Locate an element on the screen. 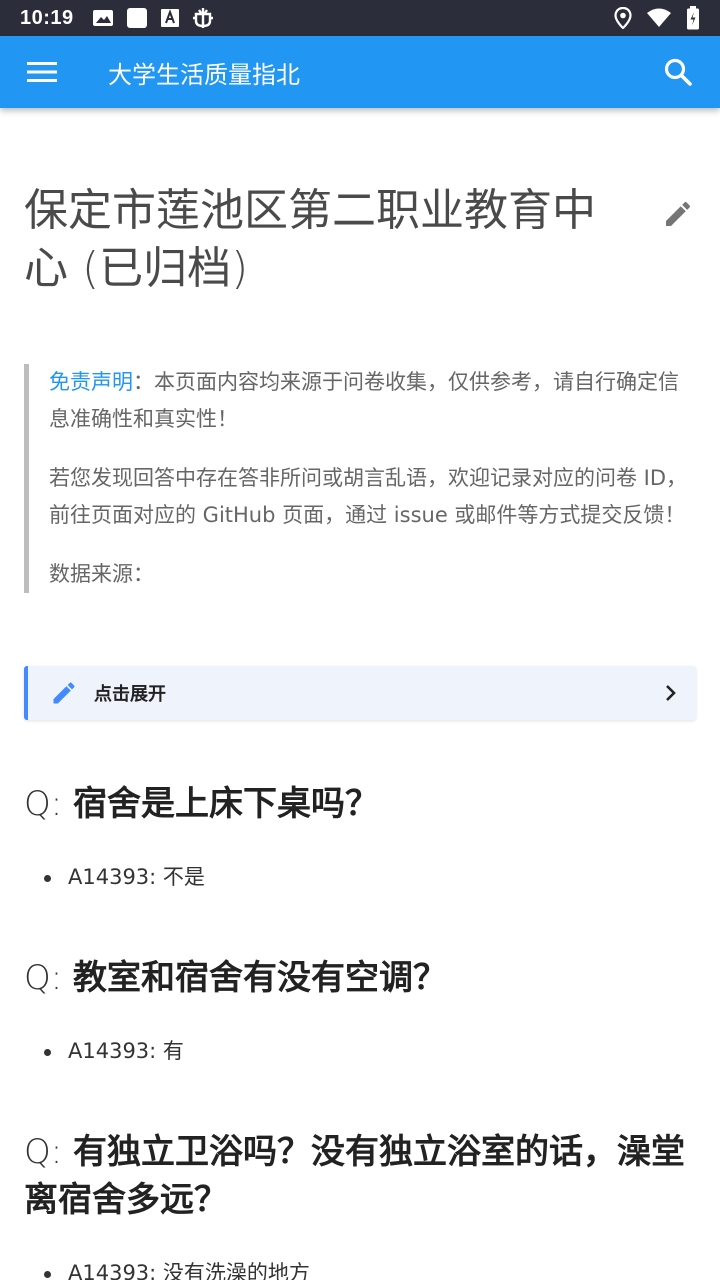  wifi-icon is located at coordinates (659, 18).